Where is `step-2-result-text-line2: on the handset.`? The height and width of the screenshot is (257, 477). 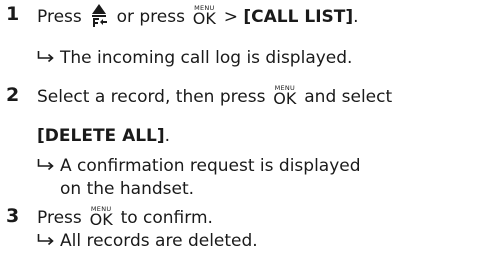 step-2-result-text-line2: on the handset. is located at coordinates (127, 189).